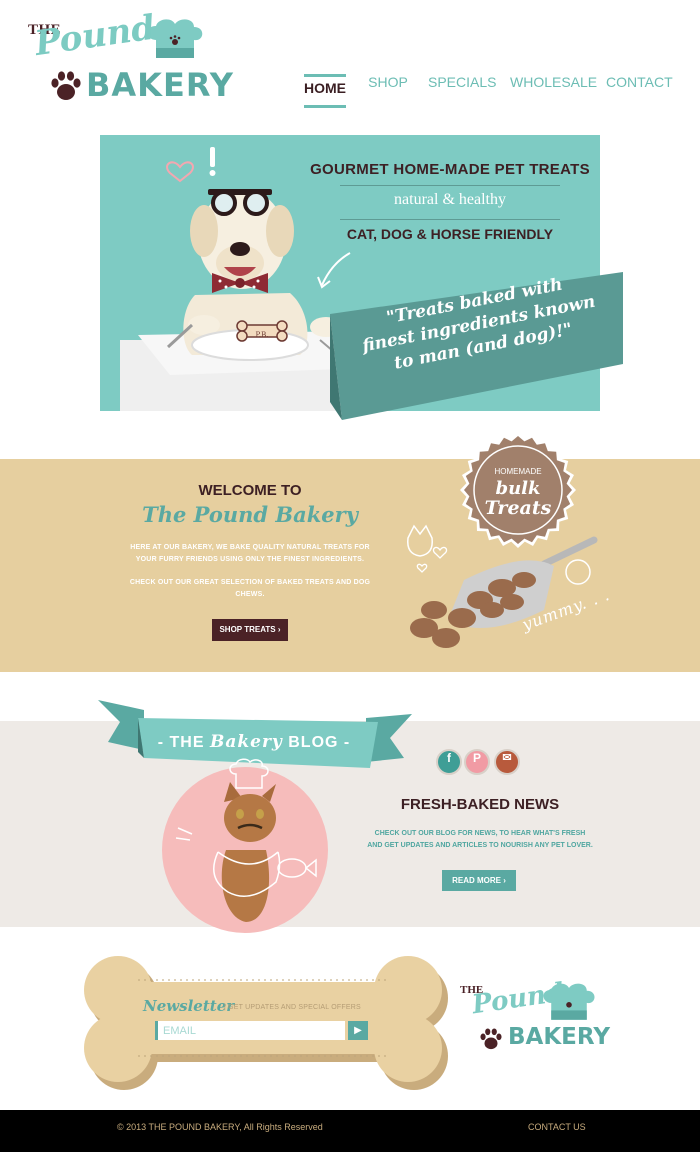  Describe the element at coordinates (95, 35) in the screenshot. I see `logo-pound: Pound` at that location.